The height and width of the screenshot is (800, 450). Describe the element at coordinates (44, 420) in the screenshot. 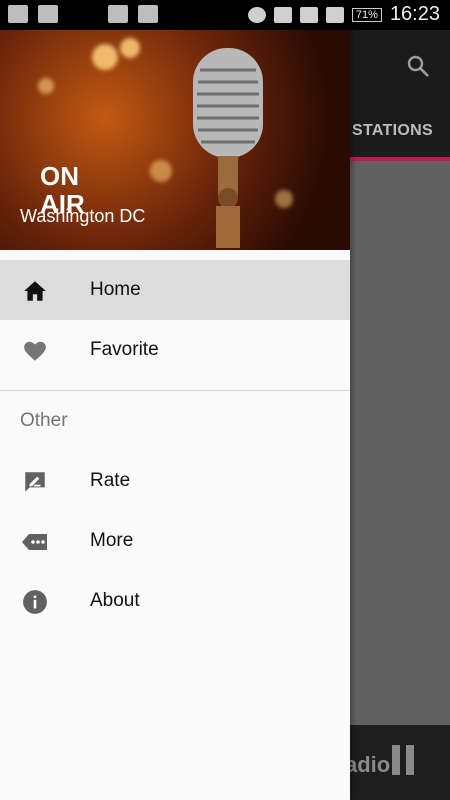

I see `section-header-other: Other` at that location.